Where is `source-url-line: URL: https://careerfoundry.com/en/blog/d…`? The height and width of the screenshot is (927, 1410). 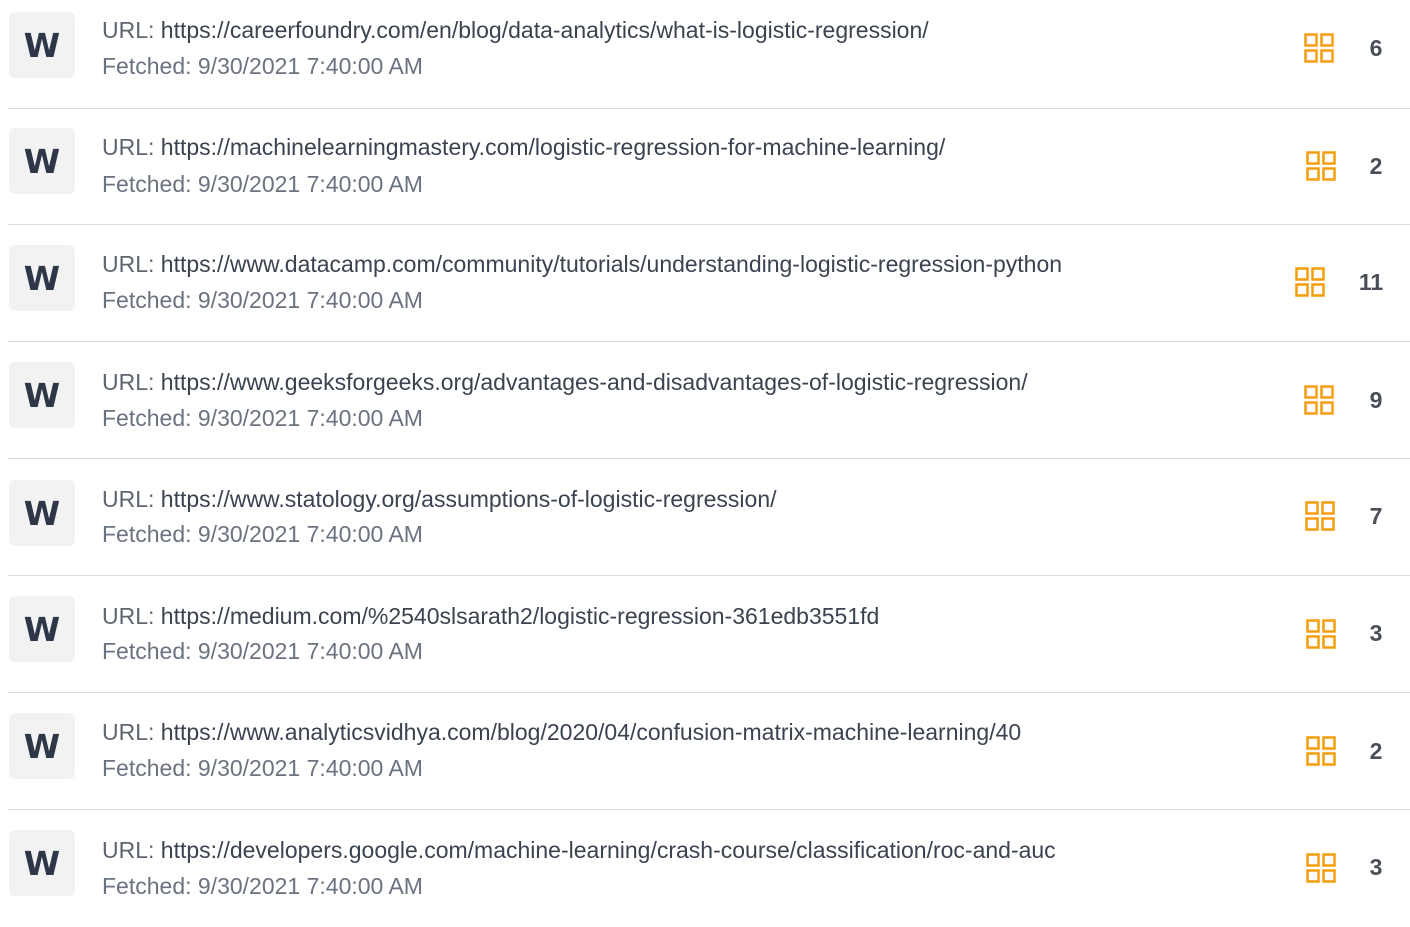 source-url-line: URL: https://careerfoundry.com/en/blog/d… is located at coordinates (515, 30).